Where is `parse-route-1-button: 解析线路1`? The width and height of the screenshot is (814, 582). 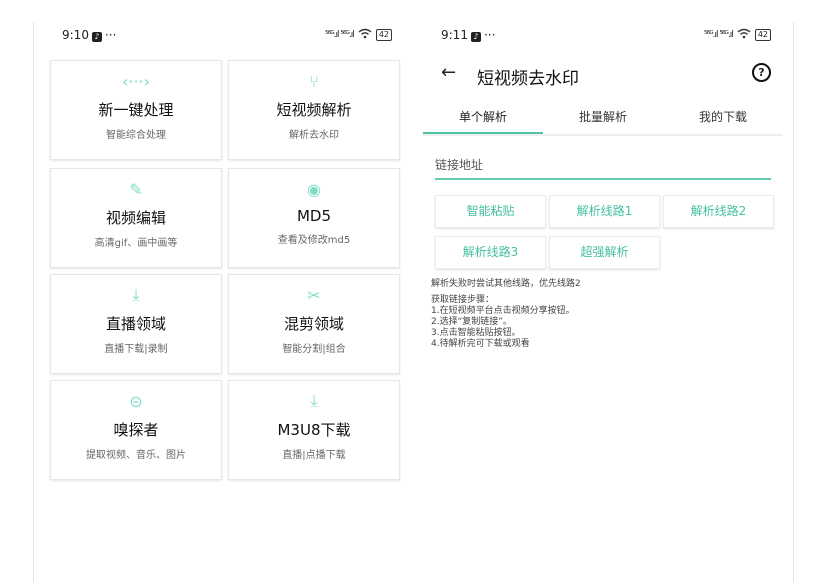 parse-route-1-button: 解析线路1 is located at coordinates (604, 211).